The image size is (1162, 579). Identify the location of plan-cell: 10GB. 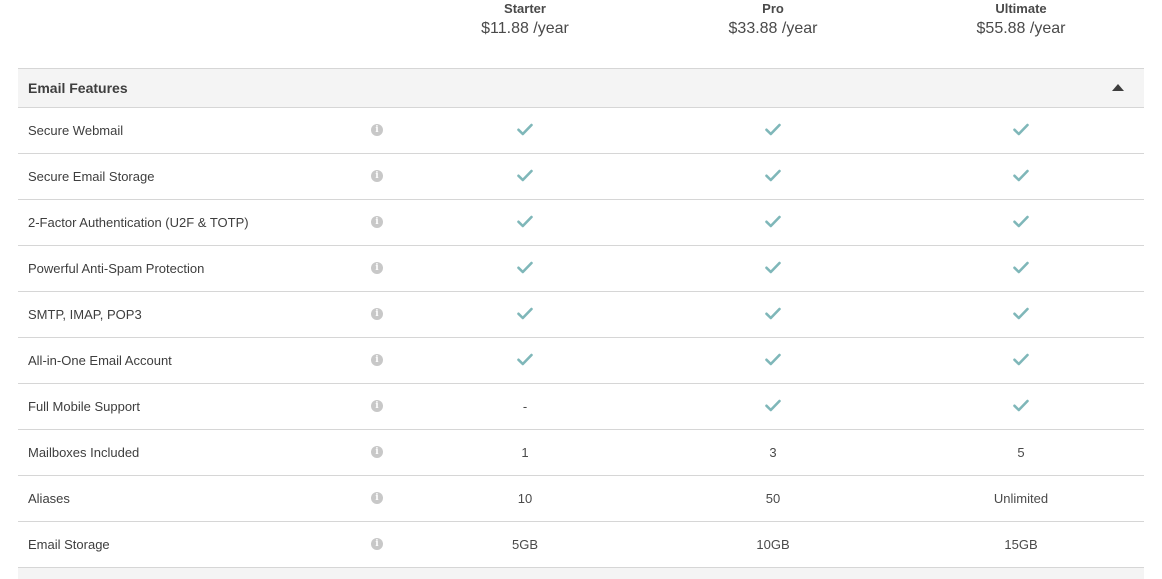
(773, 544).